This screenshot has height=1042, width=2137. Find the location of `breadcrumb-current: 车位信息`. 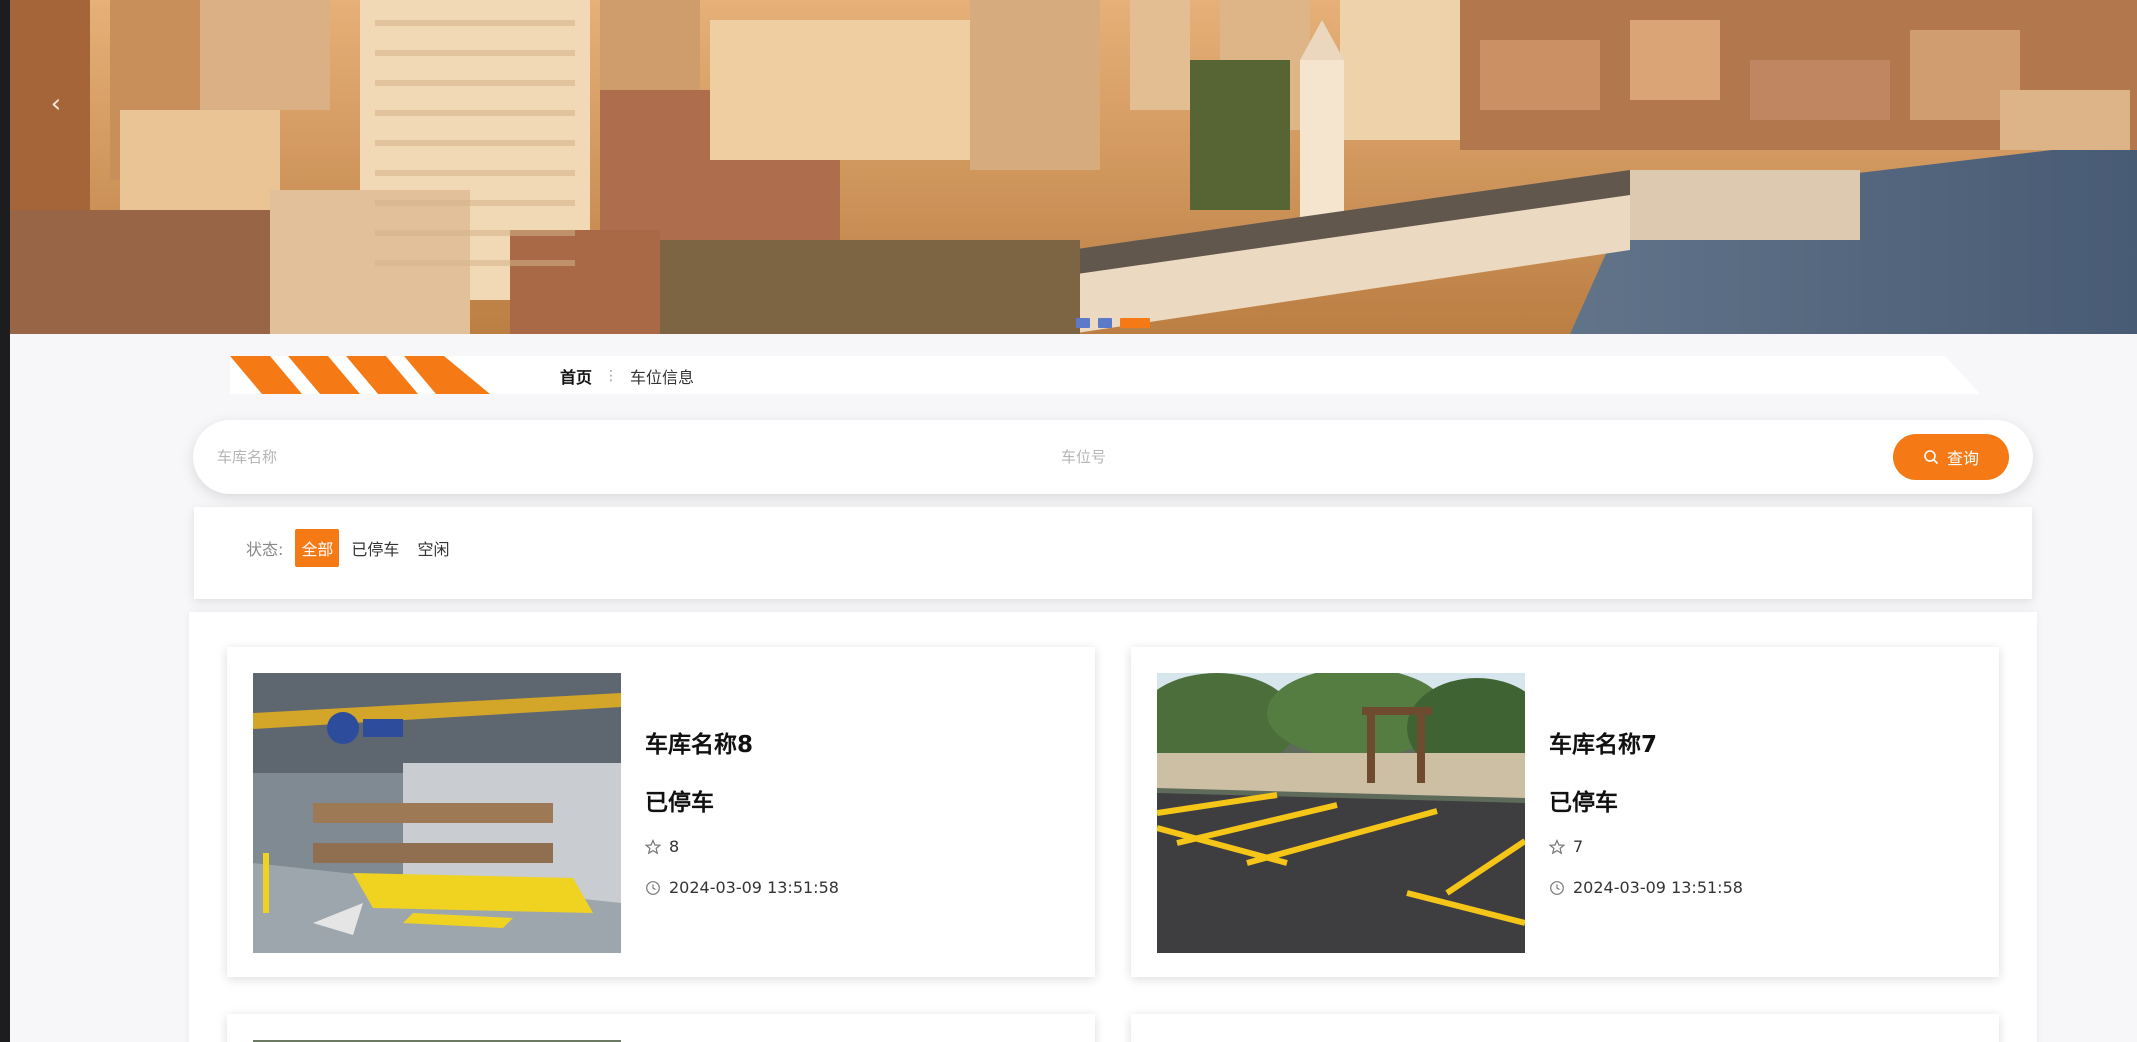

breadcrumb-current: 车位信息 is located at coordinates (662, 377).